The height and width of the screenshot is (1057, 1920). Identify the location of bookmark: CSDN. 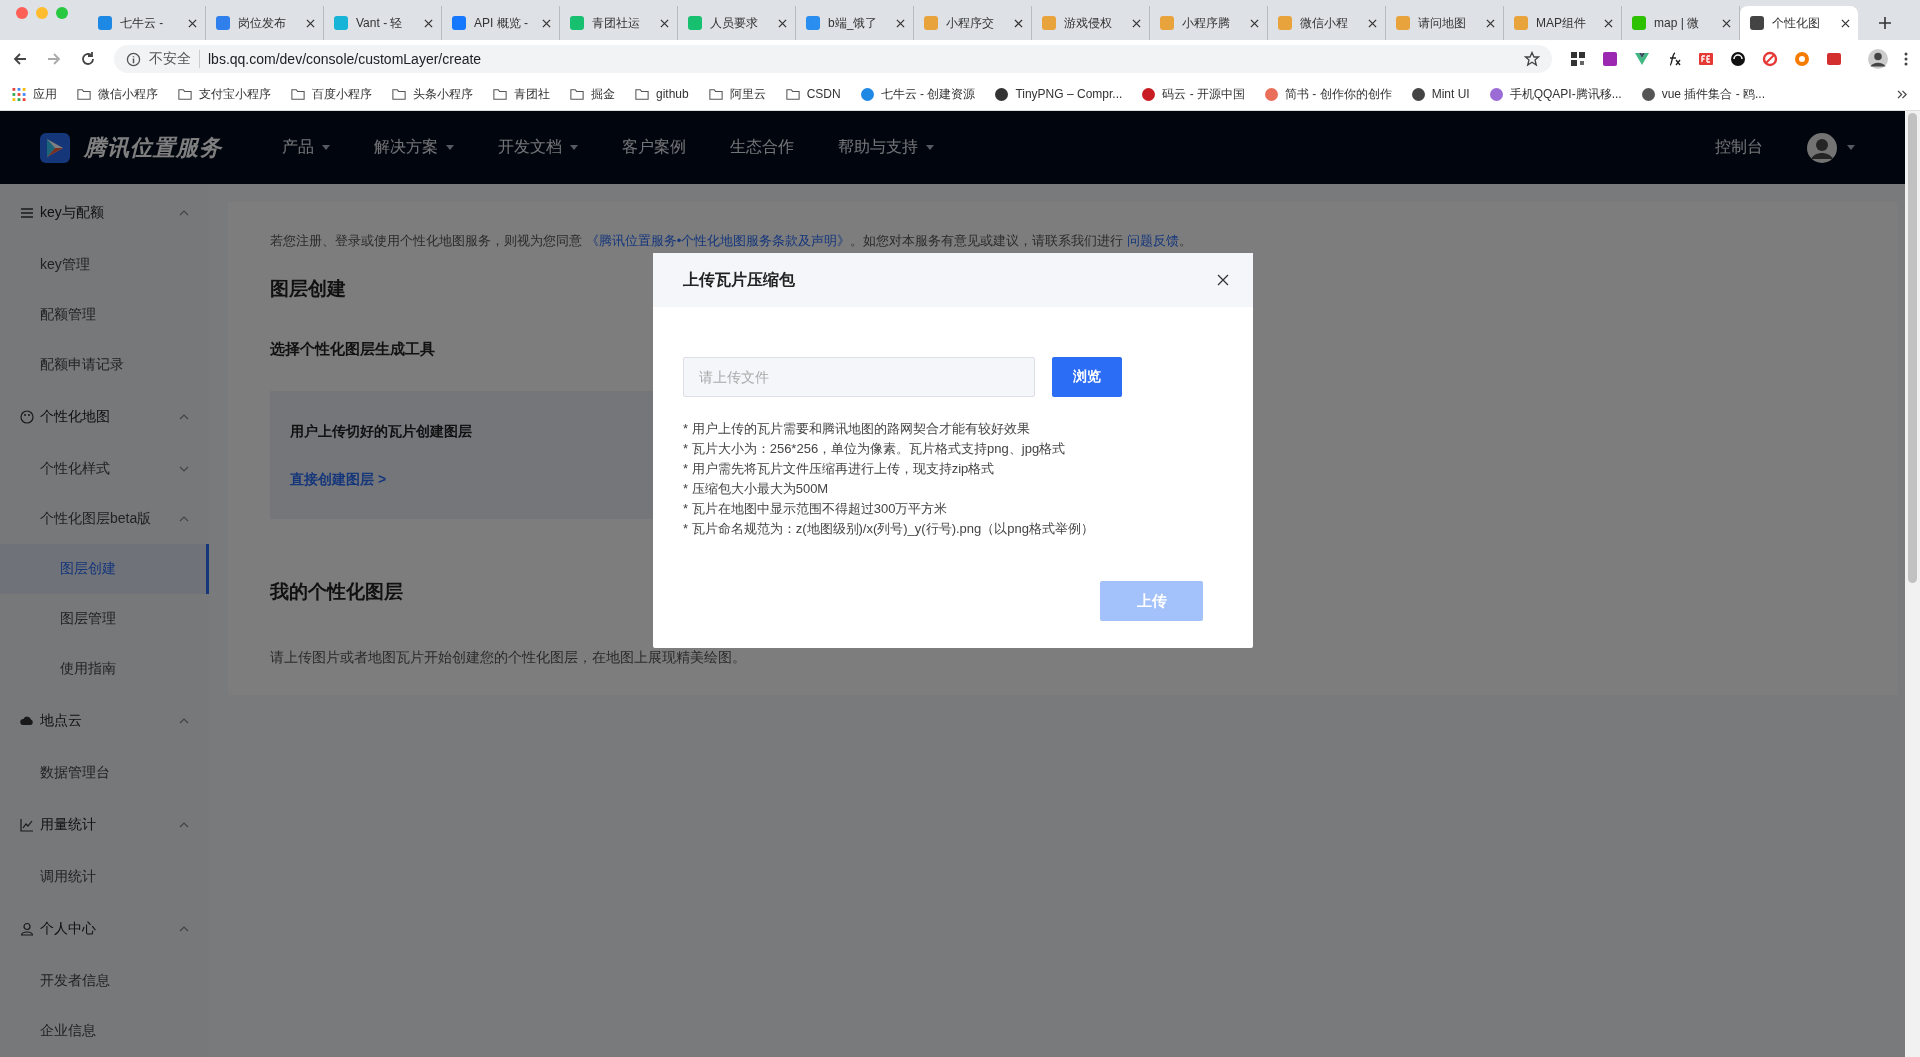
(813, 94).